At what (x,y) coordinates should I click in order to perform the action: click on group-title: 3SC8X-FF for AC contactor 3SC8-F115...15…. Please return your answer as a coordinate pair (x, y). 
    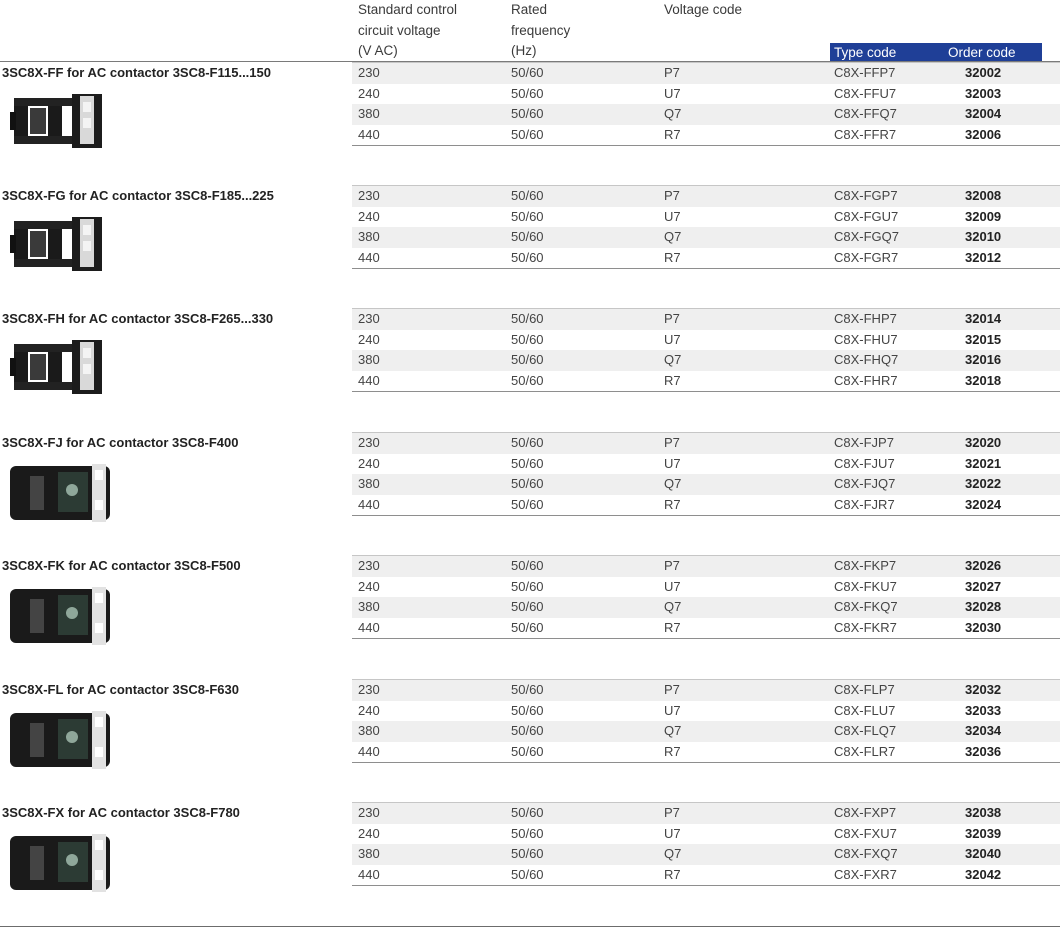
    Looking at the image, I should click on (136, 72).